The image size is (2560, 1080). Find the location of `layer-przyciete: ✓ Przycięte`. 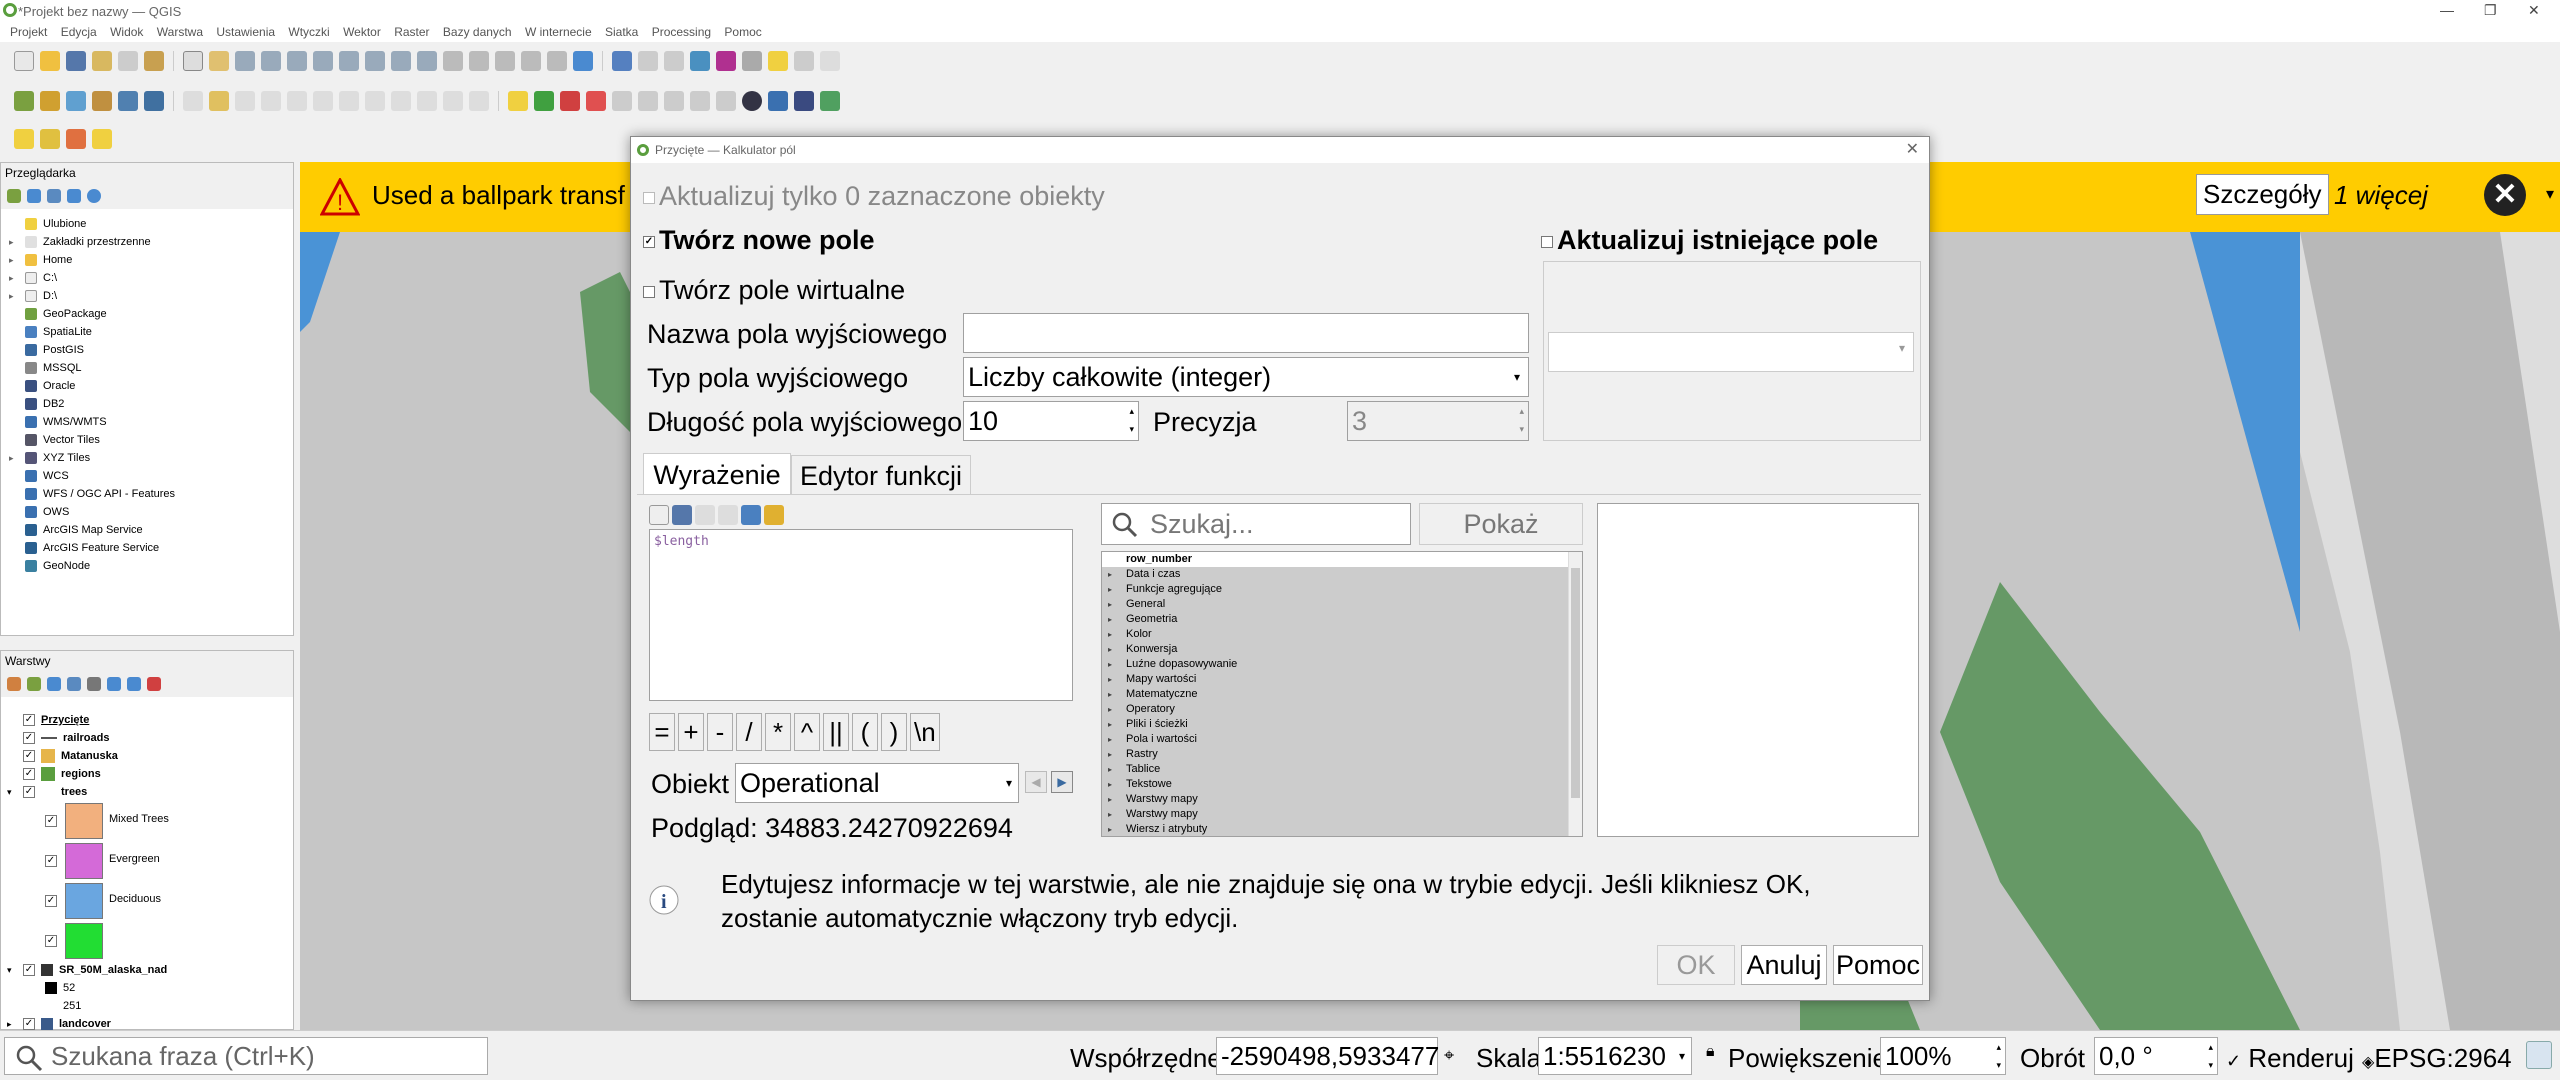

layer-przyciete: ✓ Przycięte is located at coordinates (147, 720).